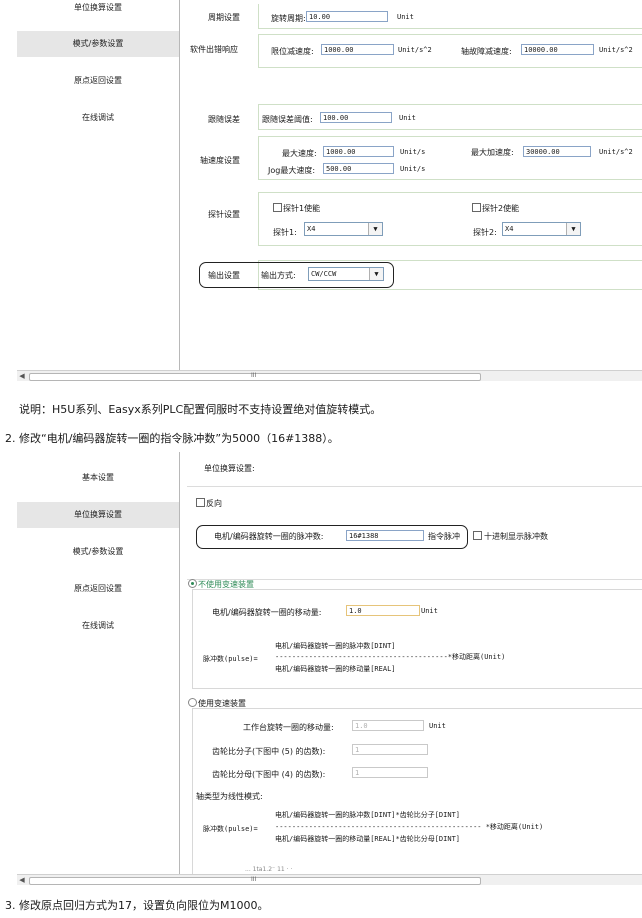 Image resolution: width=642 pixels, height=918 pixels. Describe the element at coordinates (541, 229) in the screenshot. I see `probe2-select: X4 ▼` at that location.